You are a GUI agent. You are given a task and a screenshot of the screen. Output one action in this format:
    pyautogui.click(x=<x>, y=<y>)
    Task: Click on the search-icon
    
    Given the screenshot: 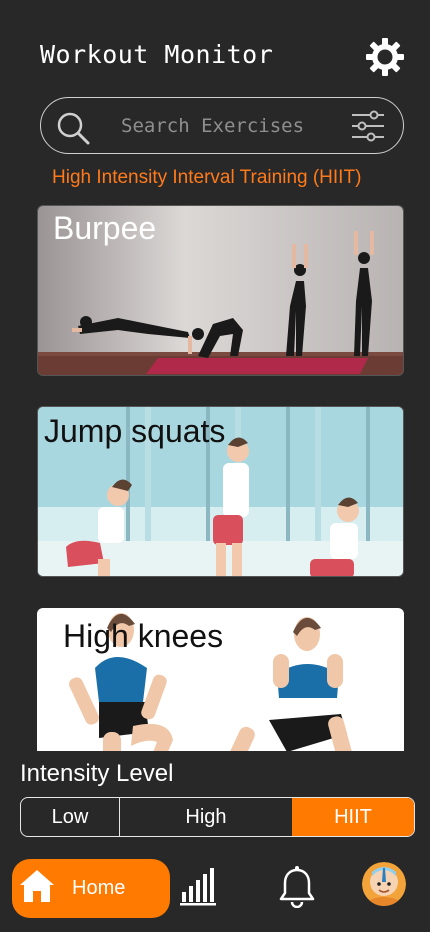 What is the action you would take?
    pyautogui.click(x=73, y=128)
    